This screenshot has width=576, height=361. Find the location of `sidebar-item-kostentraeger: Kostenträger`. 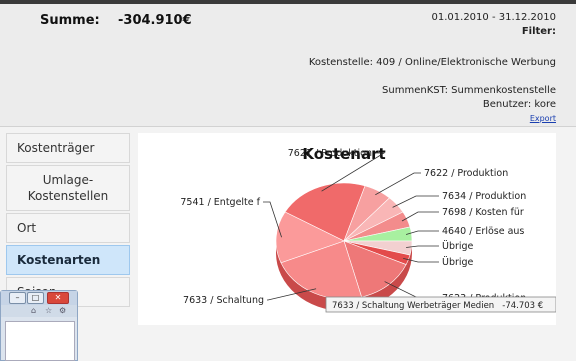

sidebar-item-kostentraeger: Kostenträger is located at coordinates (68, 148).